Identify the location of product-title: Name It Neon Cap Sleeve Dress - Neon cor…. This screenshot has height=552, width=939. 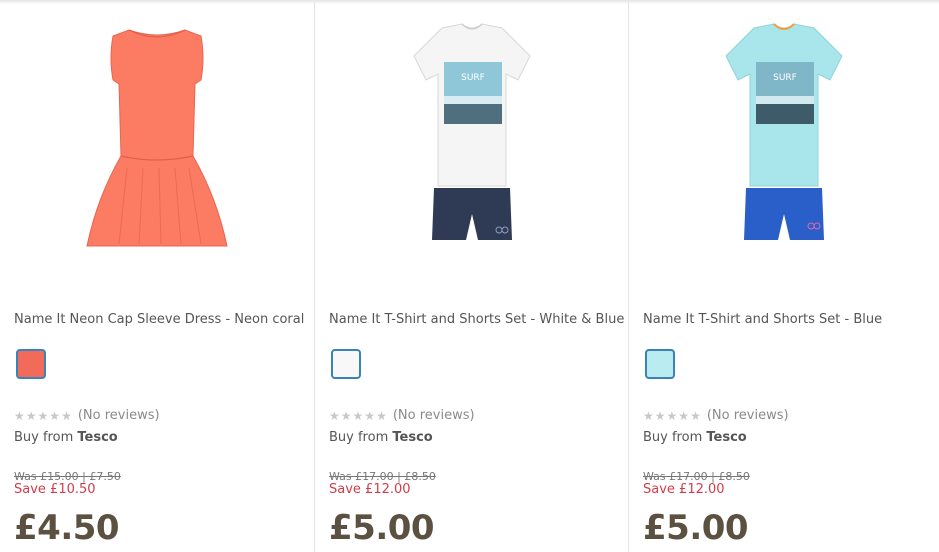
(159, 319).